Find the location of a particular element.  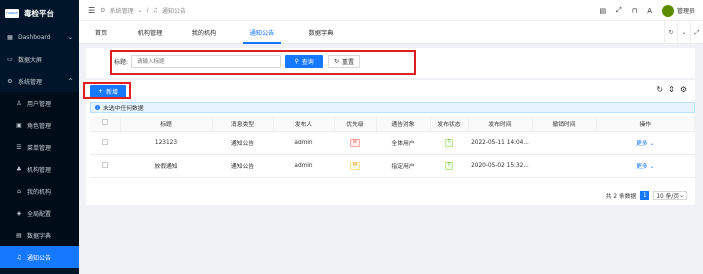

tab-home: 首页 is located at coordinates (101, 32).